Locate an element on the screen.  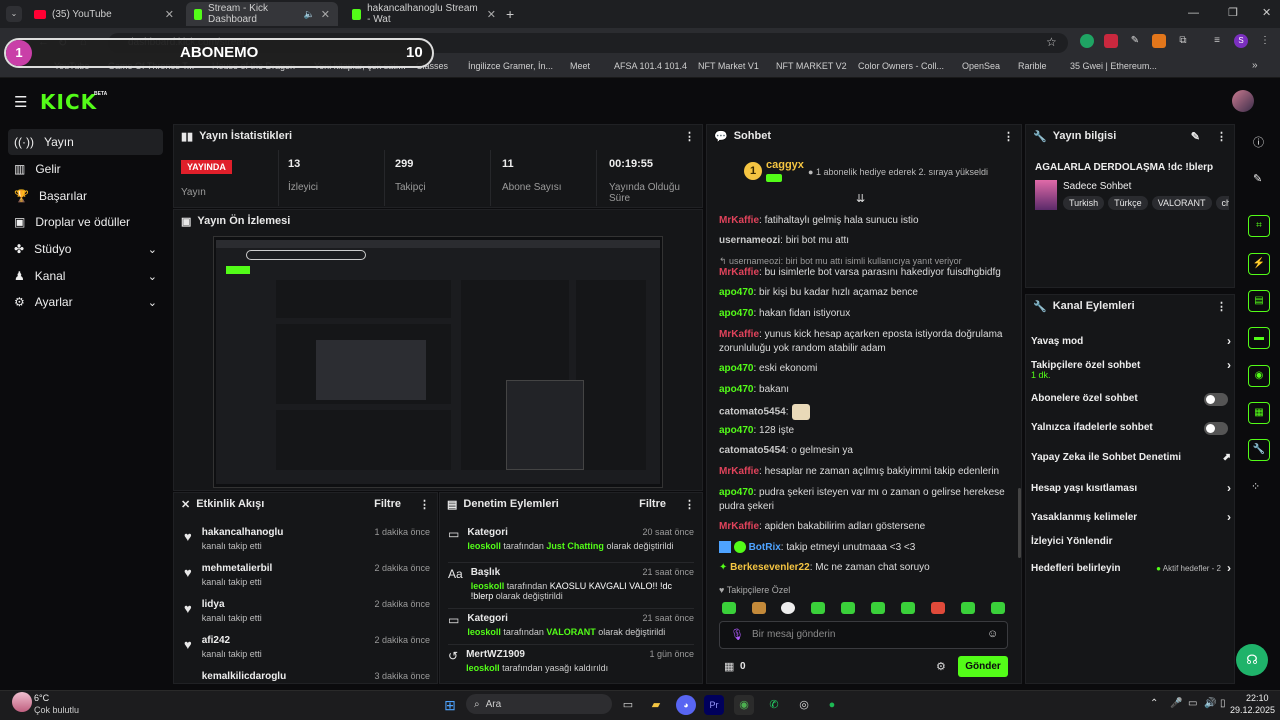
close-window-icon: ✕ is located at coordinates (1266, 12).